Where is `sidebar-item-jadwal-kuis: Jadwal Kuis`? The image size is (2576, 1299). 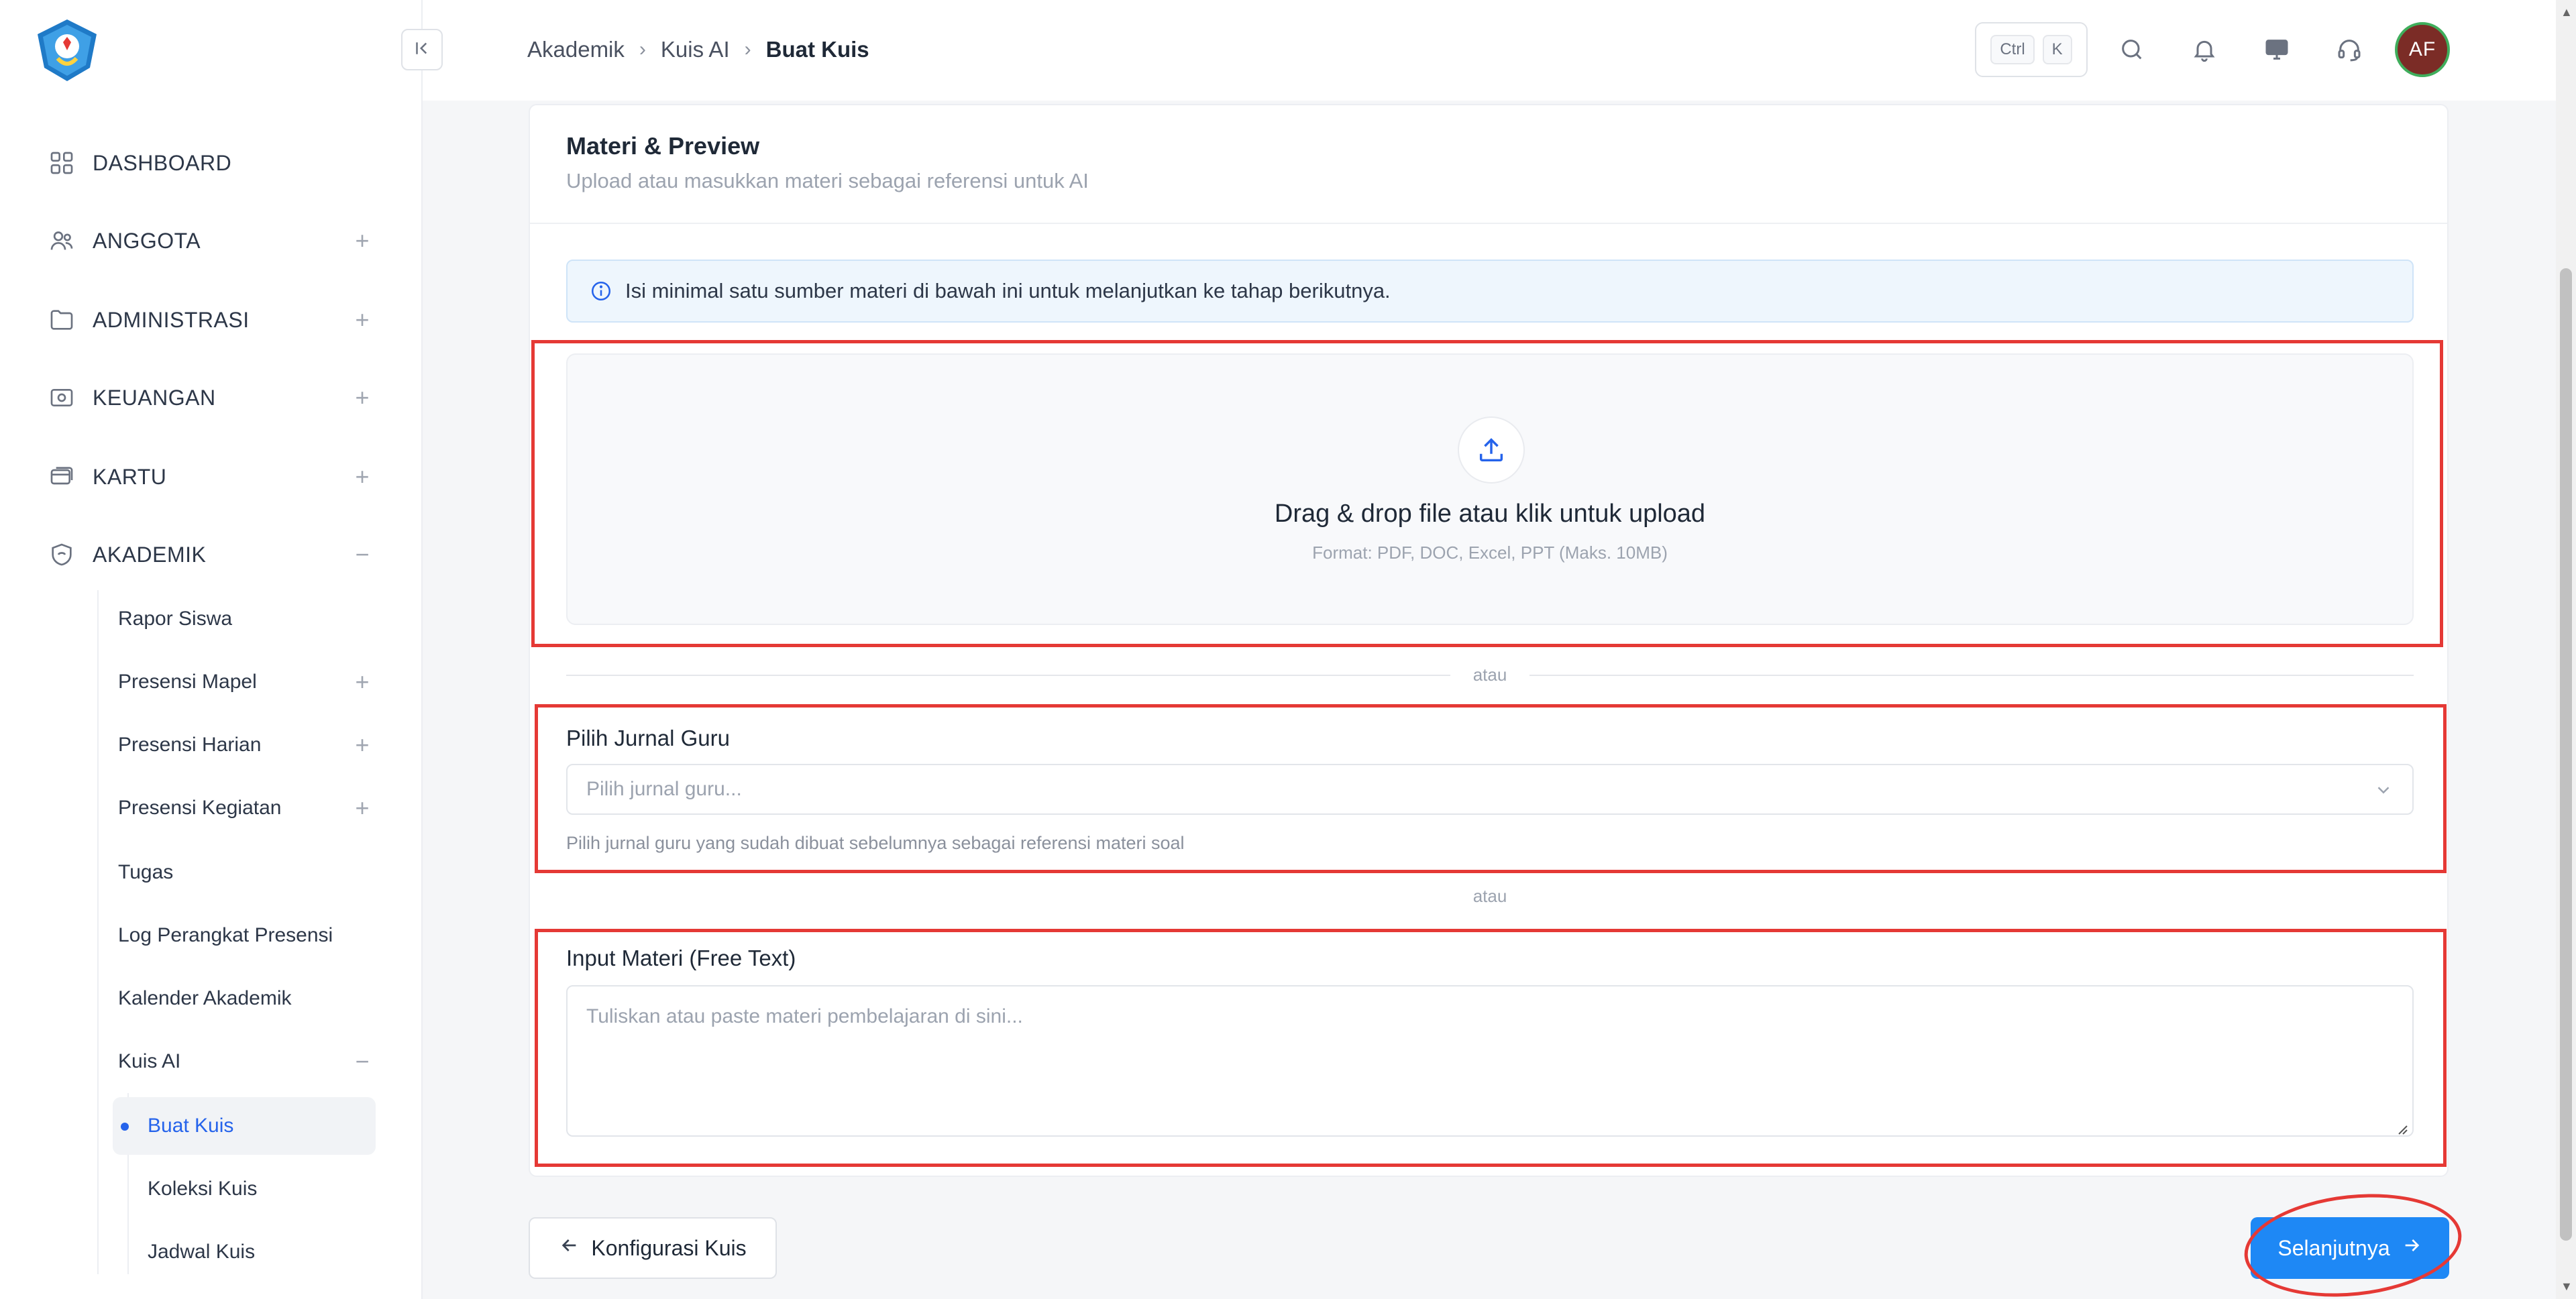 sidebar-item-jadwal-kuis: Jadwal Kuis is located at coordinates (244, 1252).